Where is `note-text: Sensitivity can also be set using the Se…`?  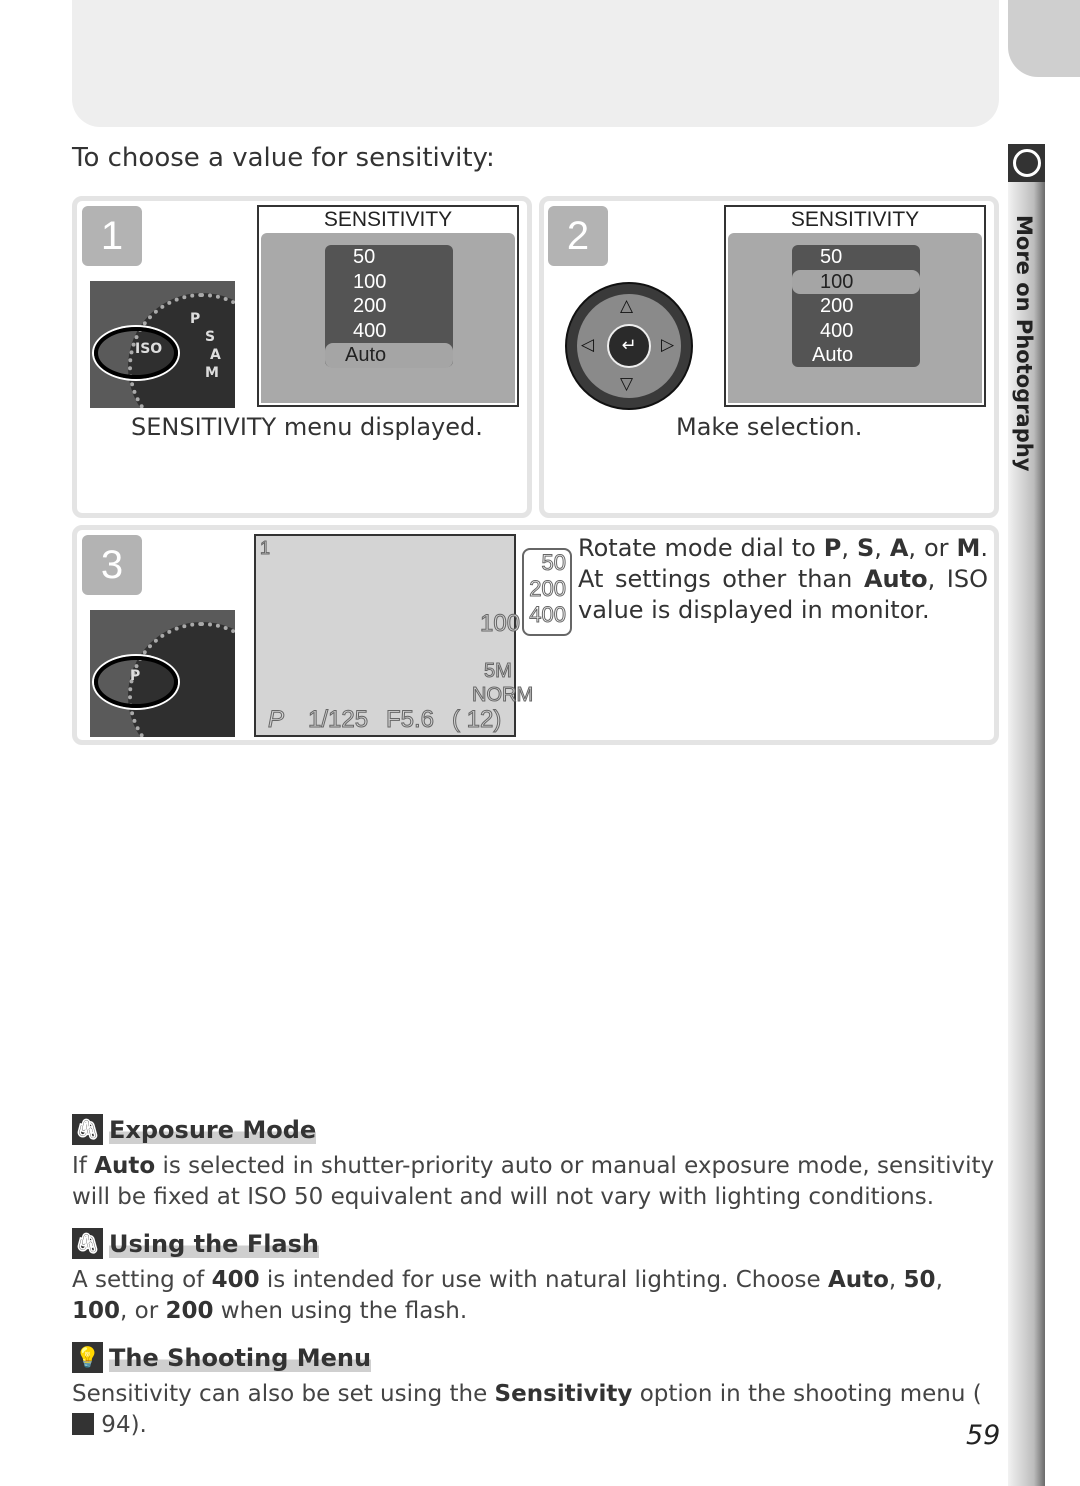
note-text: Sensitivity can also be set using the Se… is located at coordinates (527, 1409).